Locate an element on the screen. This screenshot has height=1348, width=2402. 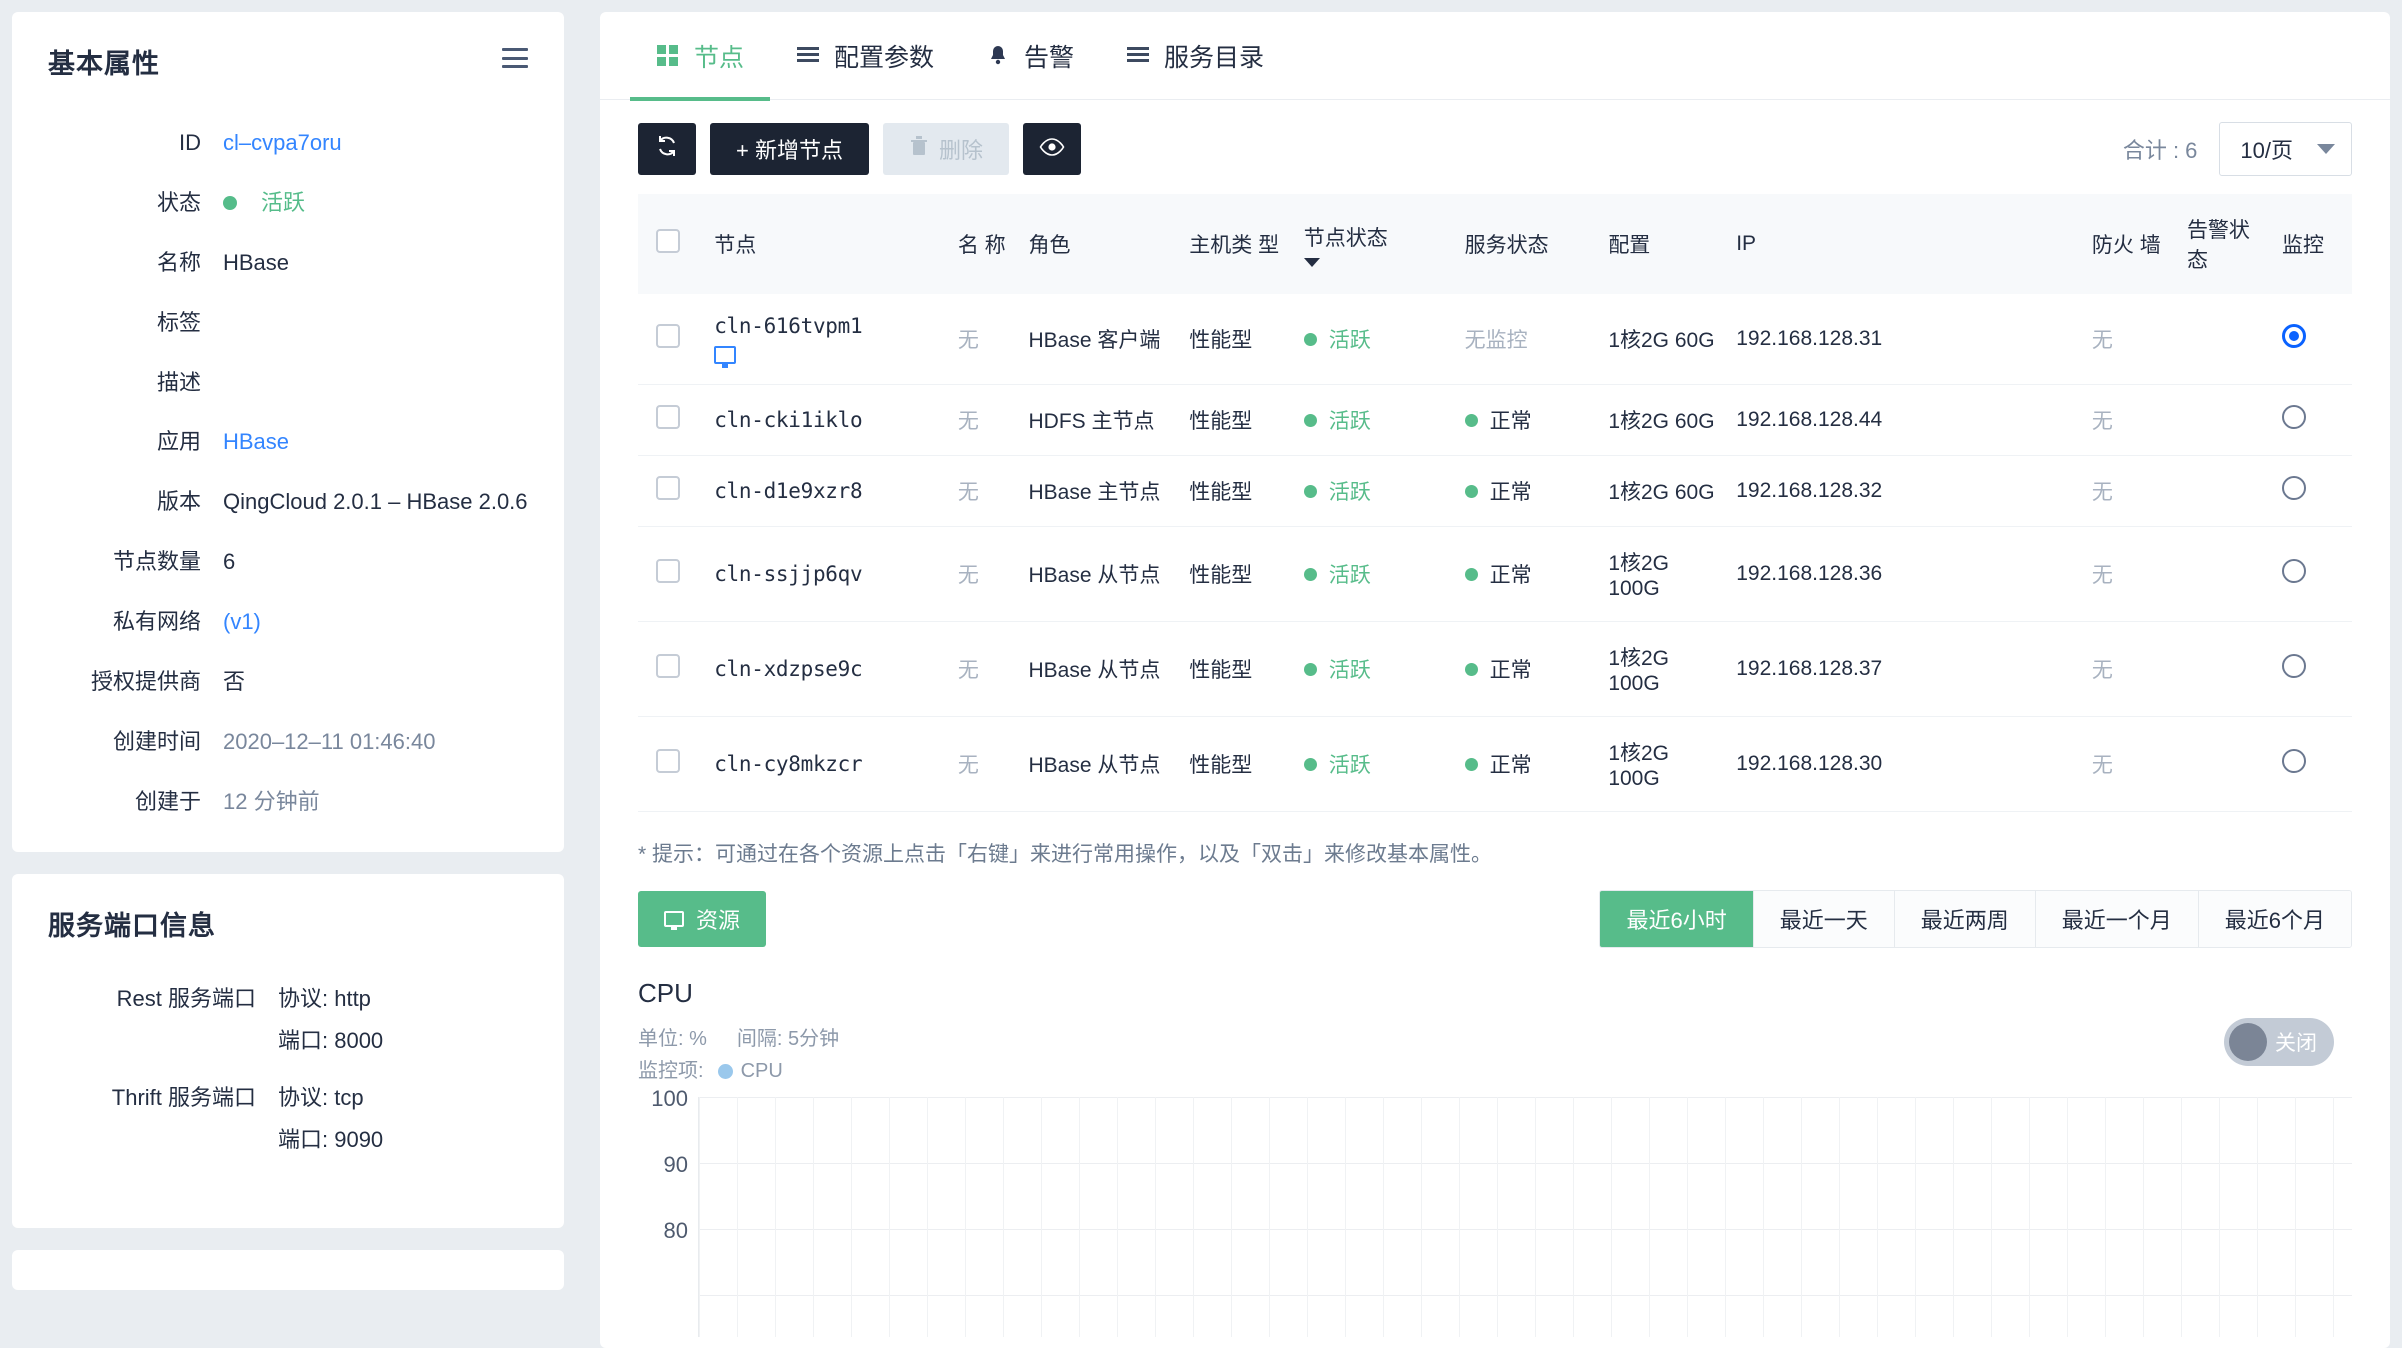
chart-plot-area: 100 90 80 is located at coordinates (1495, 1211).